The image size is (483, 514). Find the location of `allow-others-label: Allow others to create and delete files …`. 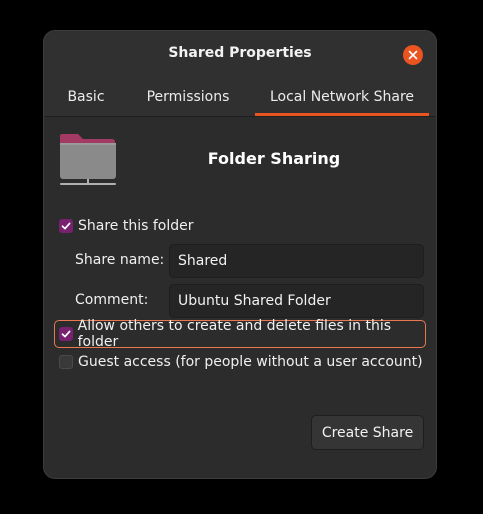

allow-others-label: Allow others to create and delete files … is located at coordinates (234, 334).